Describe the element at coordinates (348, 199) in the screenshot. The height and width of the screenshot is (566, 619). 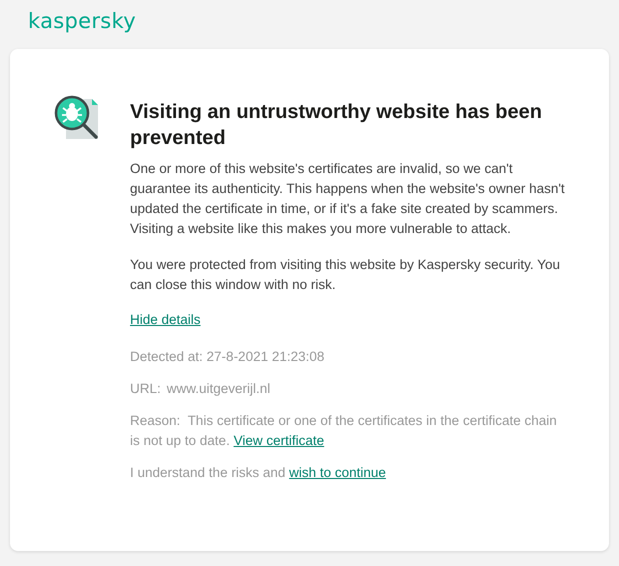
I see `message-text: One or more of this website's certificates are invalid, so we can't guarantee its authenticity. This happens when the website's owner hasn't updated the certificate in time, or if it's a fake site created by scammers. Visiting a website like this makes you more vulnerable to attack.` at that location.